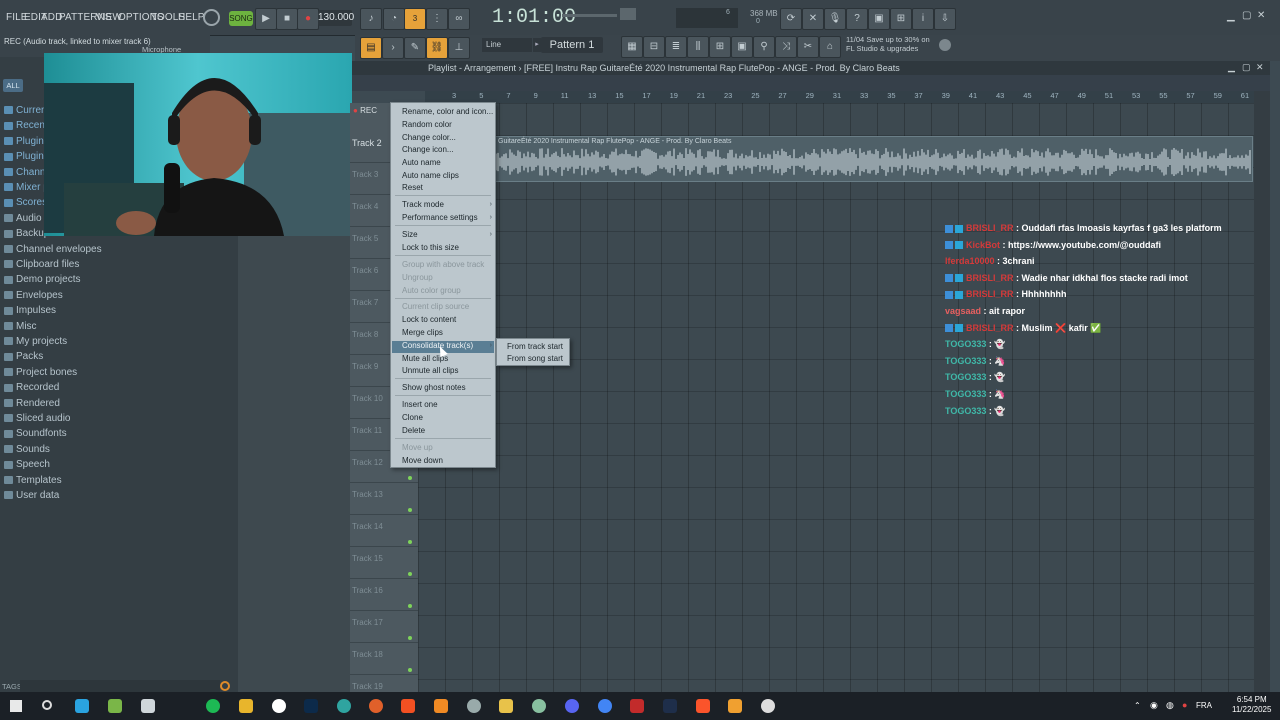 The height and width of the screenshot is (720, 1280). I want to click on browser-item: Speech, so click(27, 464).